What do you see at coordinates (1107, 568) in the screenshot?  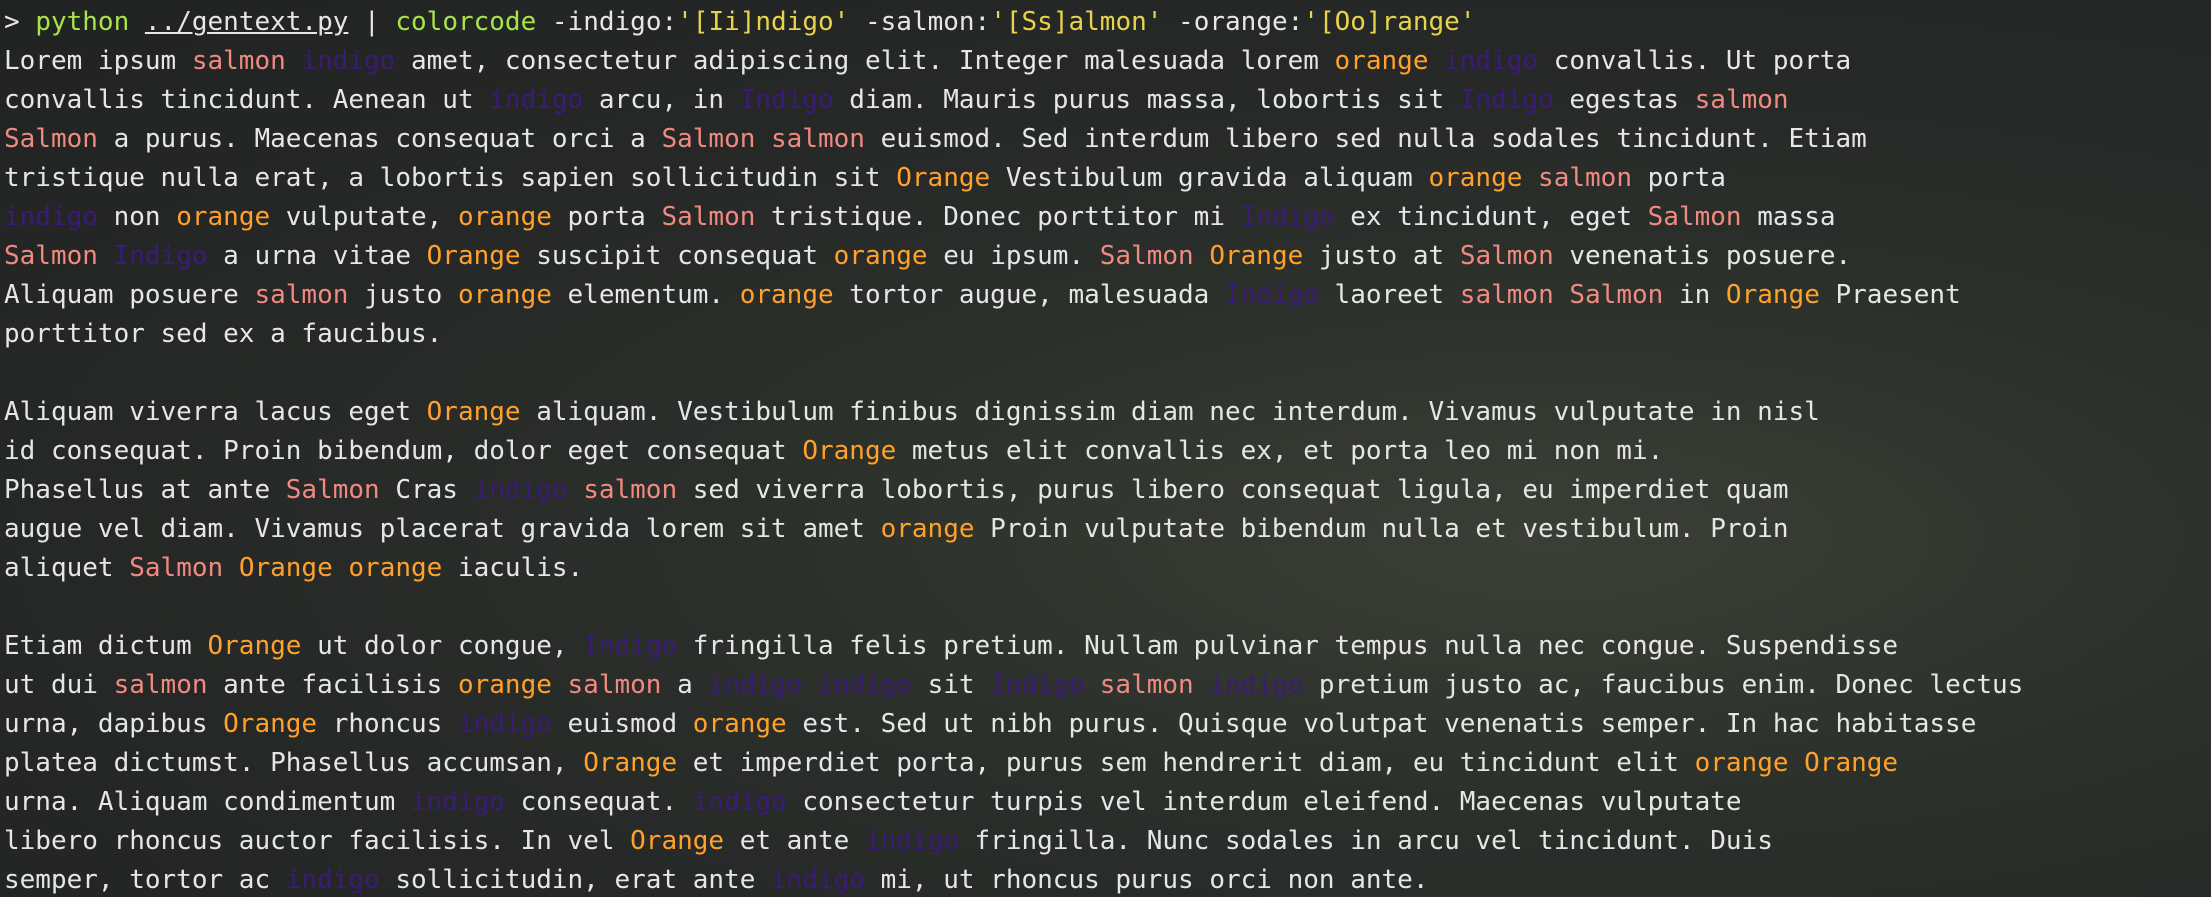 I see `output-line: aliquet Salmon Orange orange iaculis.` at bounding box center [1107, 568].